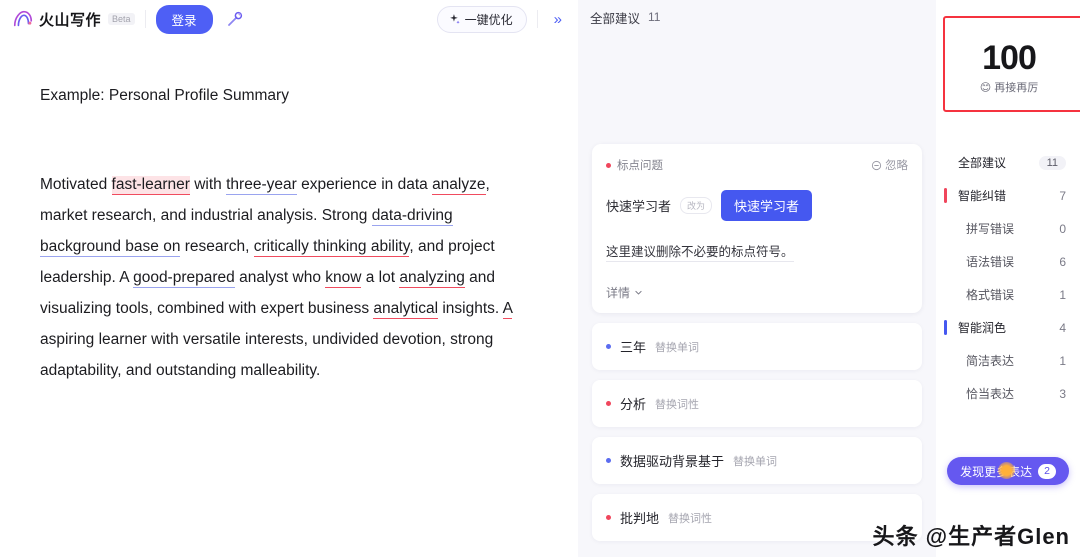 Image resolution: width=1080 pixels, height=557 pixels. What do you see at coordinates (640, 166) in the screenshot?
I see `suggestion-tag-label: 标点问题` at bounding box center [640, 166].